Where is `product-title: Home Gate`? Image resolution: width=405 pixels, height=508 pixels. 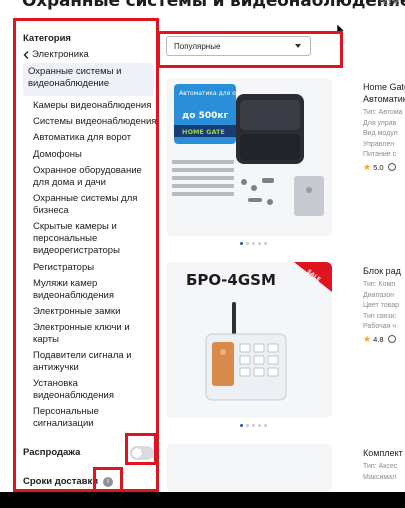 product-title: Home Gate is located at coordinates (384, 87).